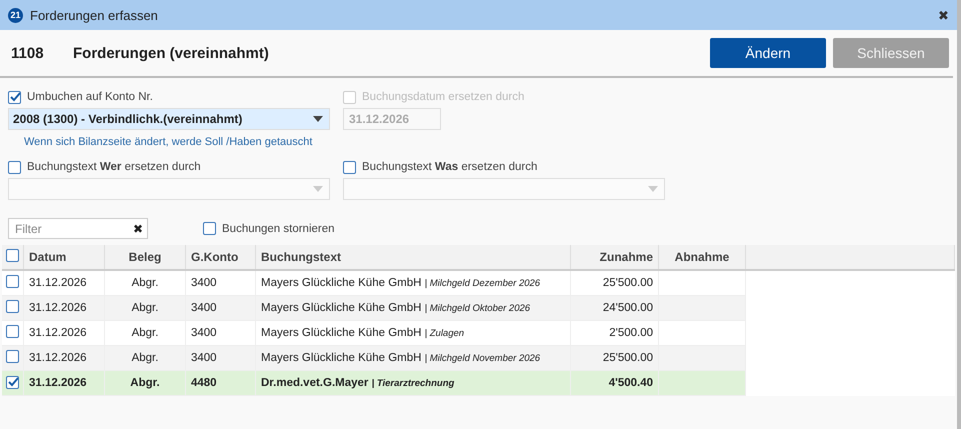 Image resolution: width=961 pixels, height=429 pixels. Describe the element at coordinates (78, 228) in the screenshot. I see `filter-field: Filter ✖` at that location.